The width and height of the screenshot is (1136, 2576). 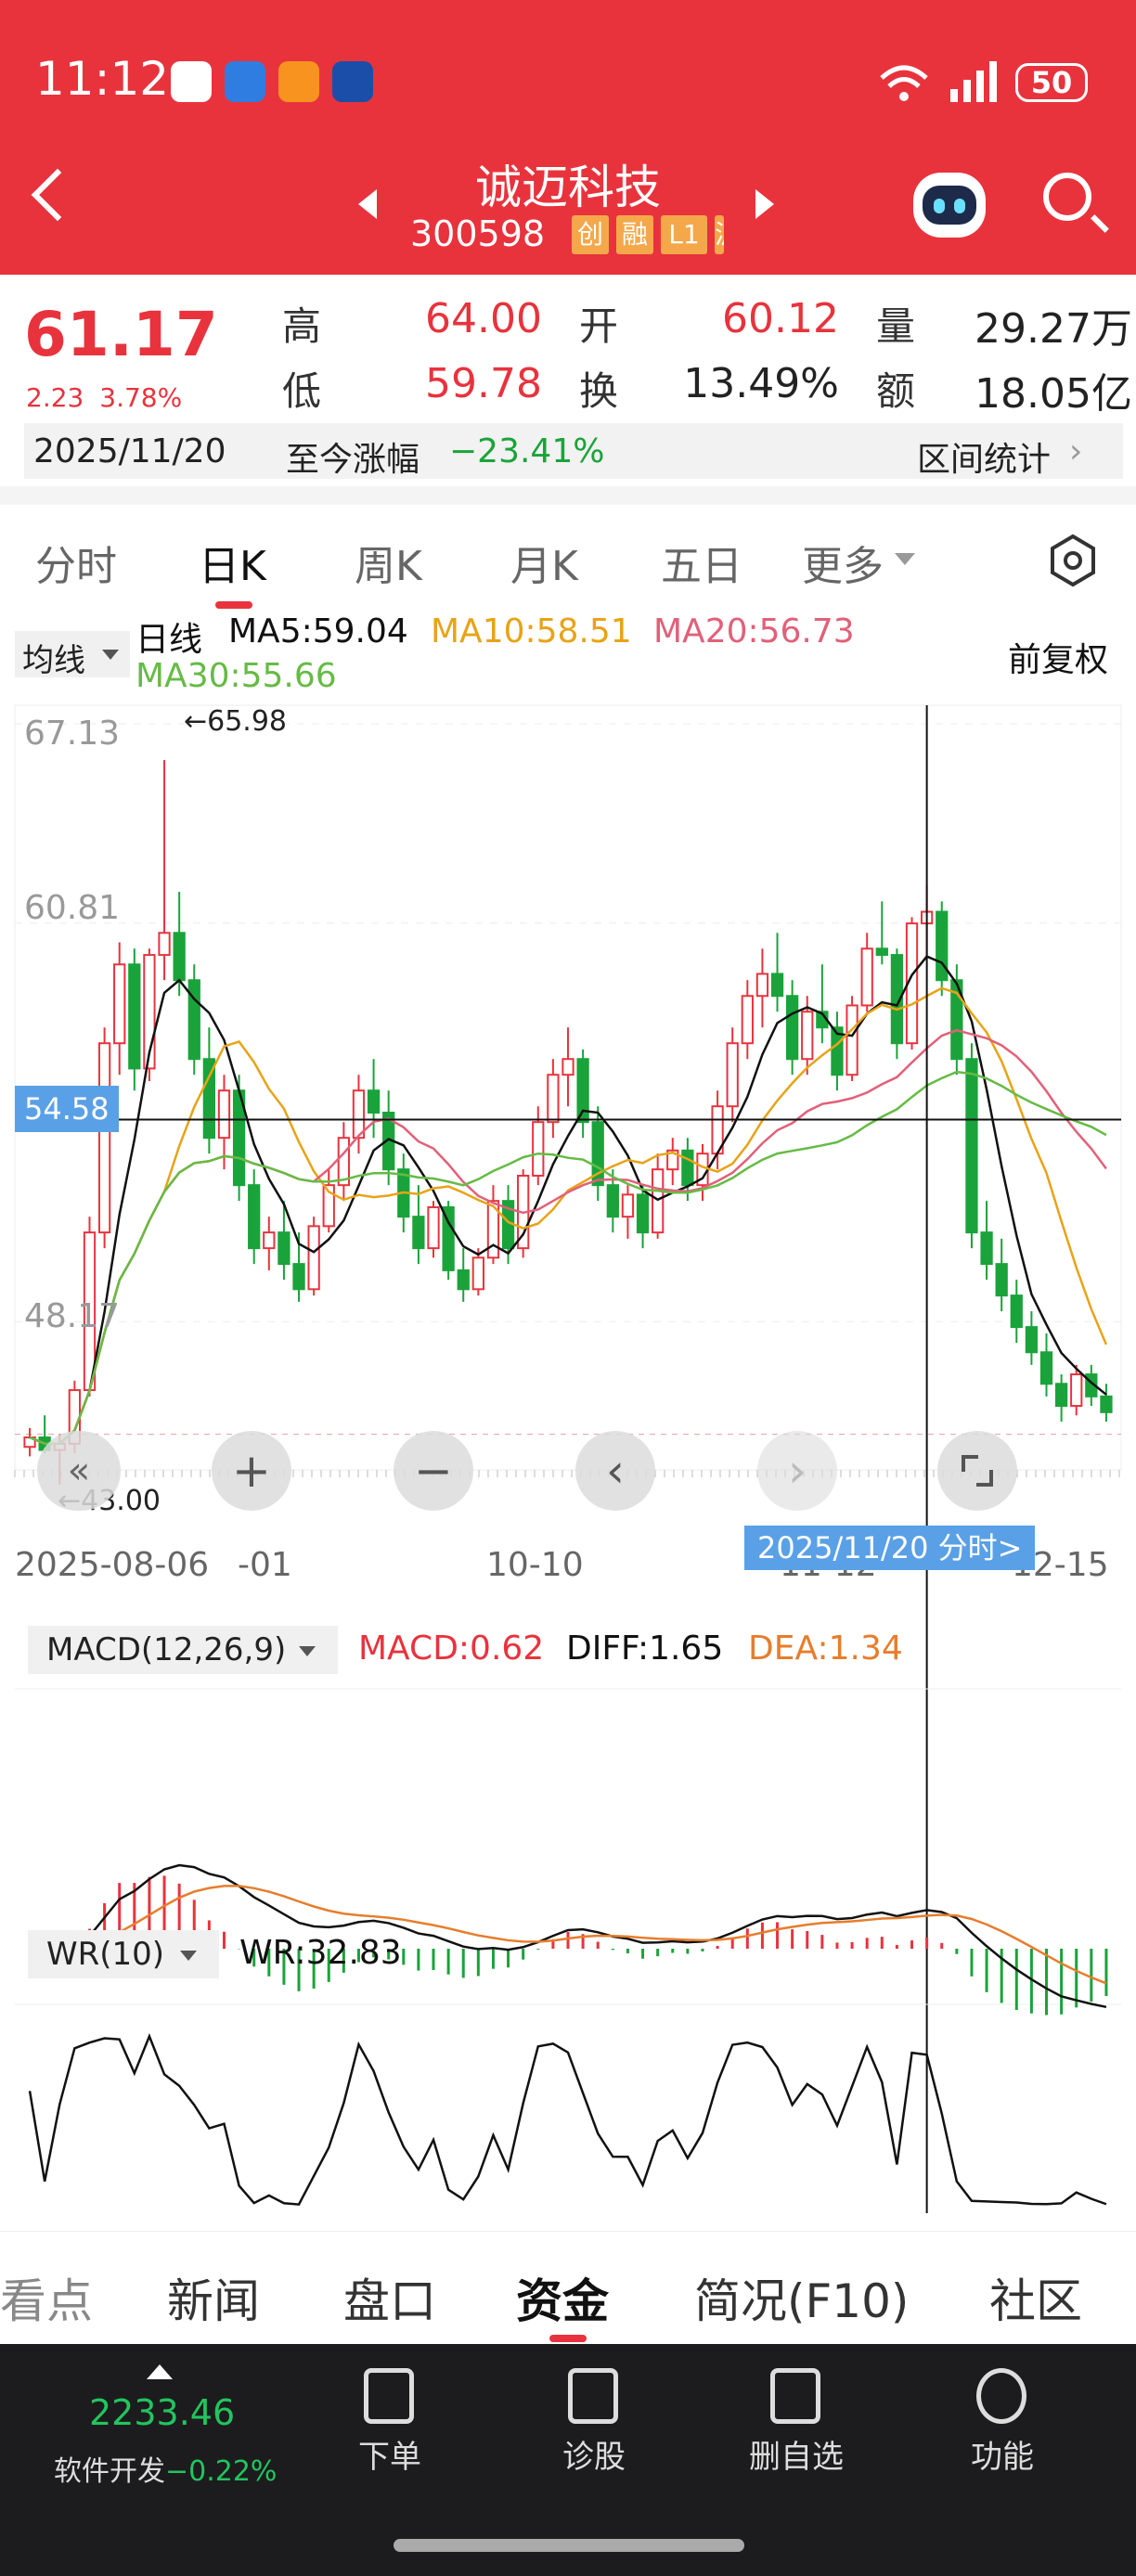 What do you see at coordinates (684, 235) in the screenshot?
I see `tag-l1: L1` at bounding box center [684, 235].